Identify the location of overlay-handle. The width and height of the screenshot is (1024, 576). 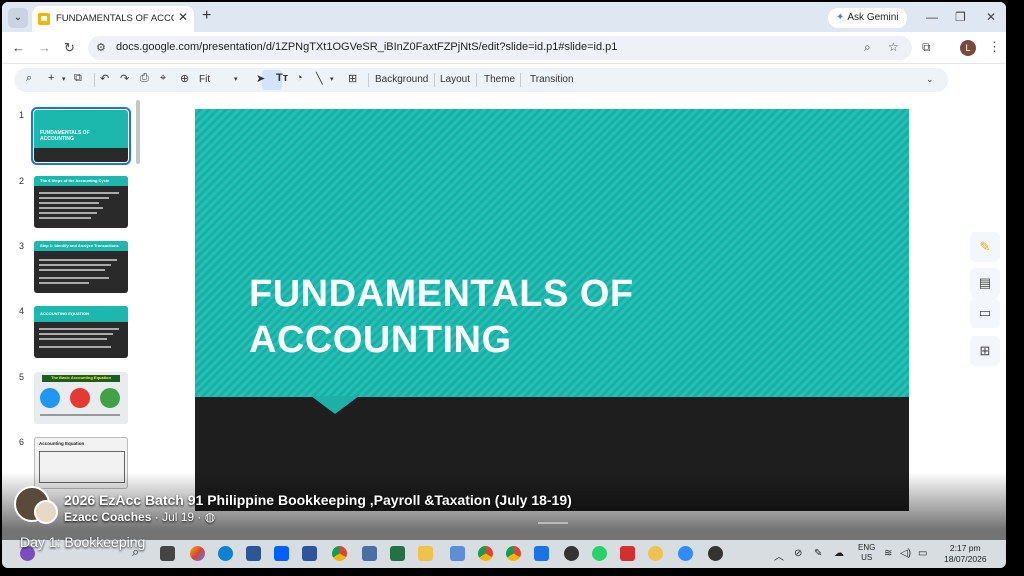
(553, 523).